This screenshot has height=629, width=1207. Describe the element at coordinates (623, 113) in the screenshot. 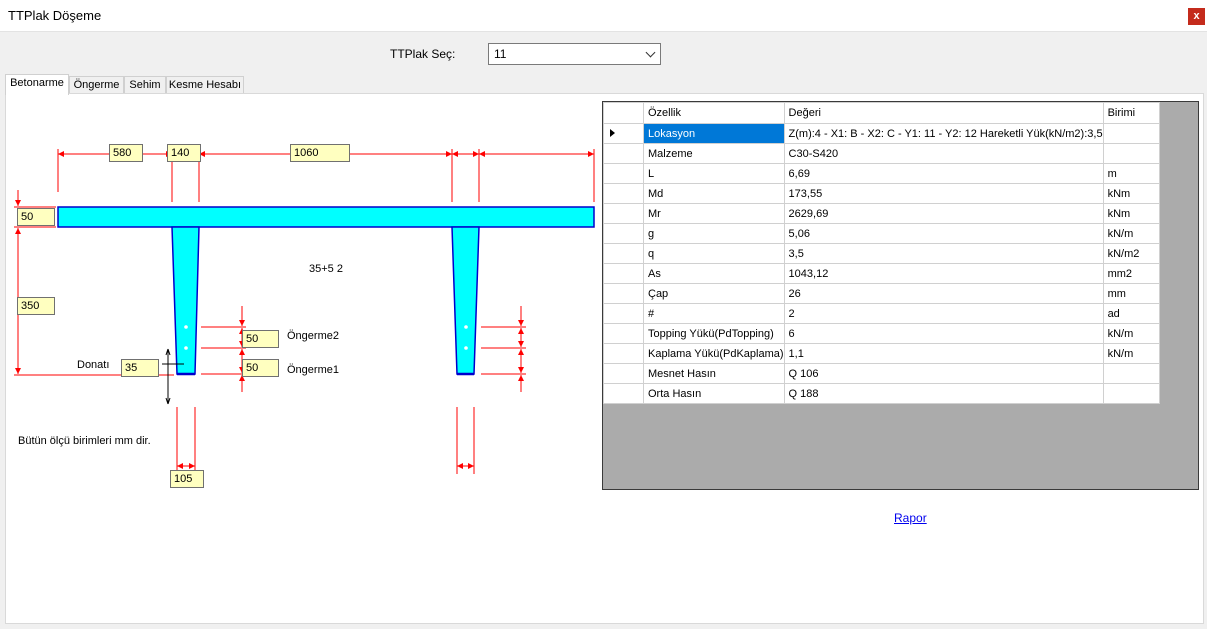

I see `row-header-corner` at that location.